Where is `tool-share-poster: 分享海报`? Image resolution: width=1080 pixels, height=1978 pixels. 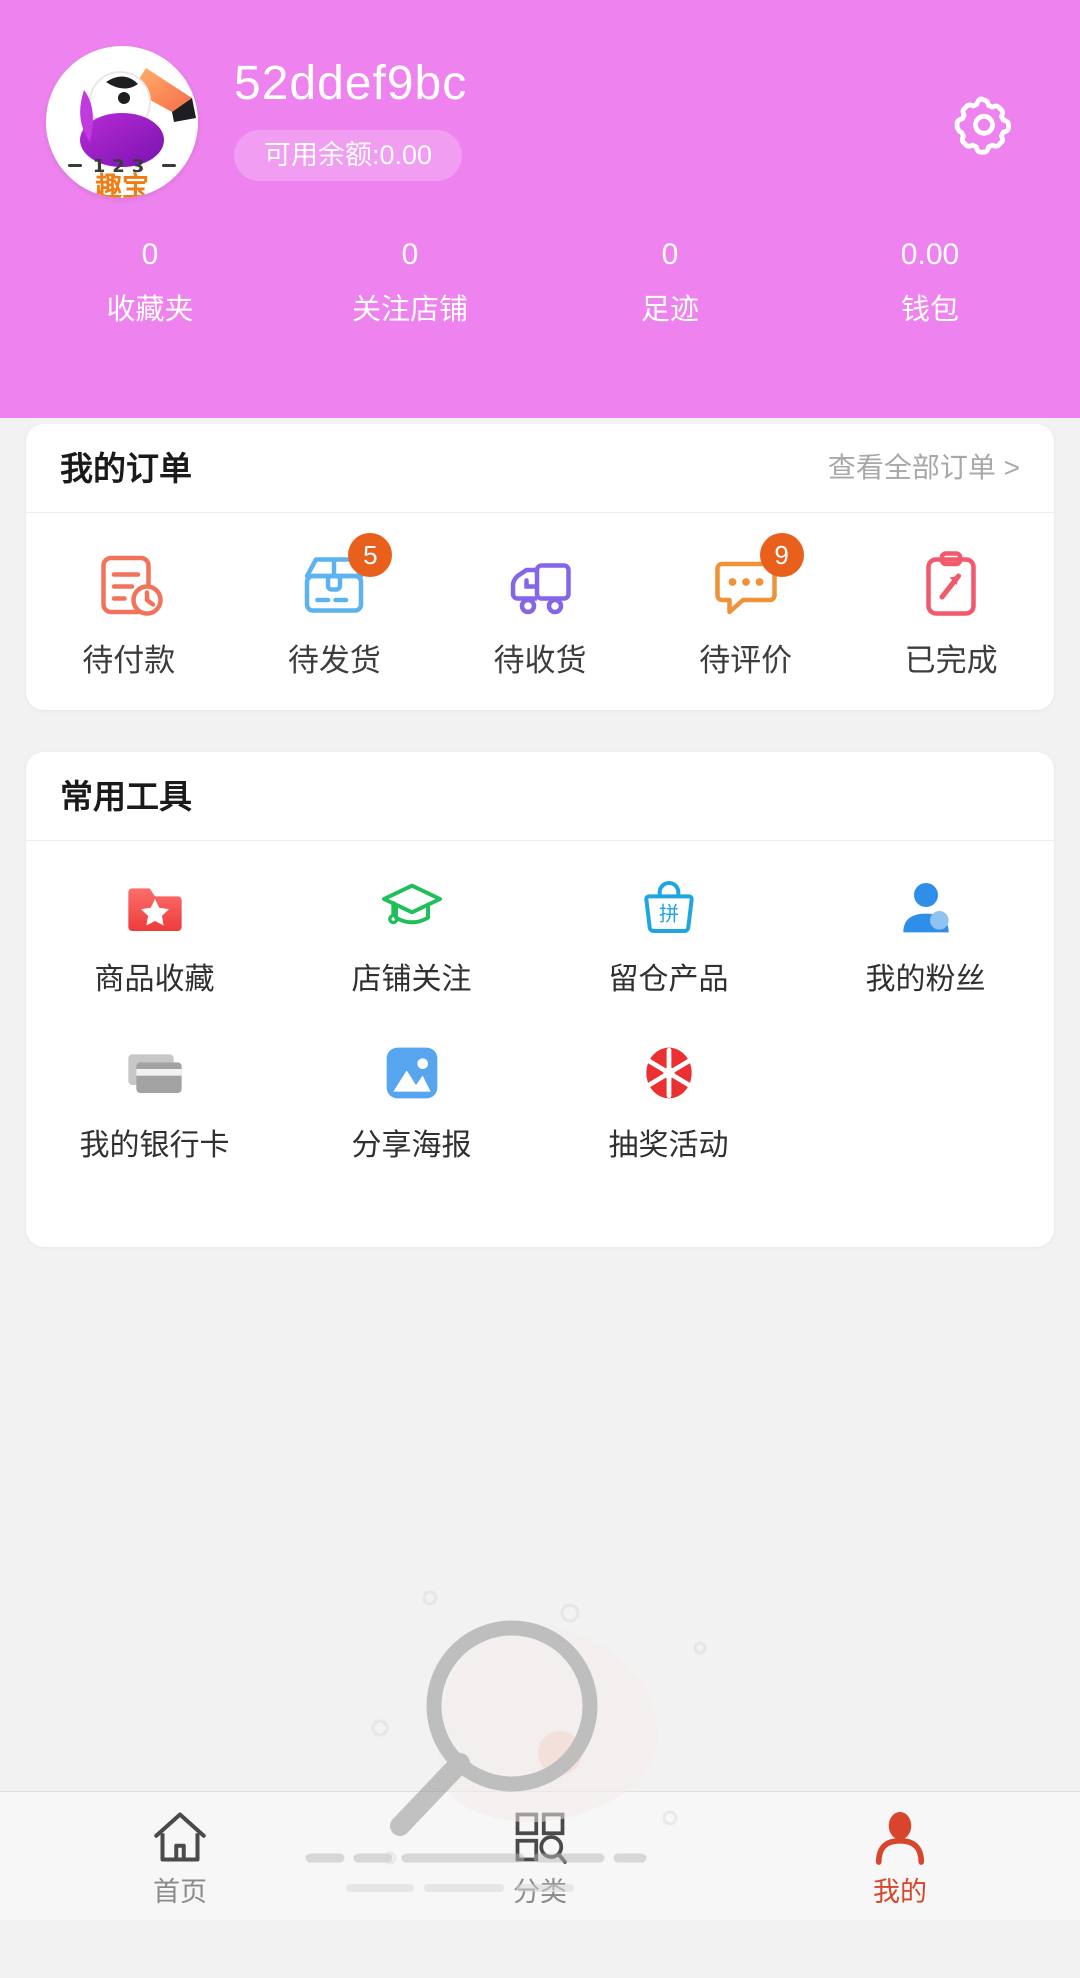 tool-share-poster: 分享海报 is located at coordinates (411, 1101).